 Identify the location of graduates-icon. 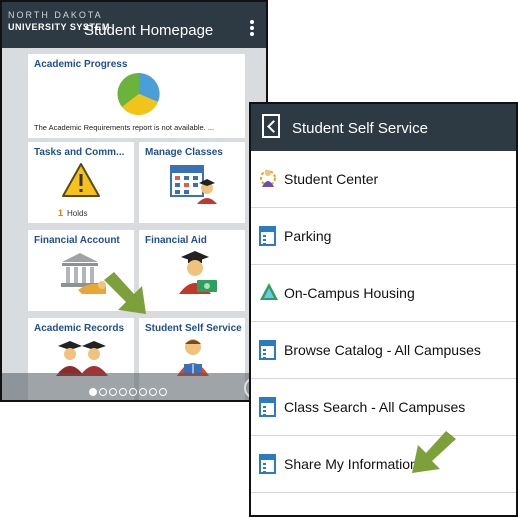
(82, 358).